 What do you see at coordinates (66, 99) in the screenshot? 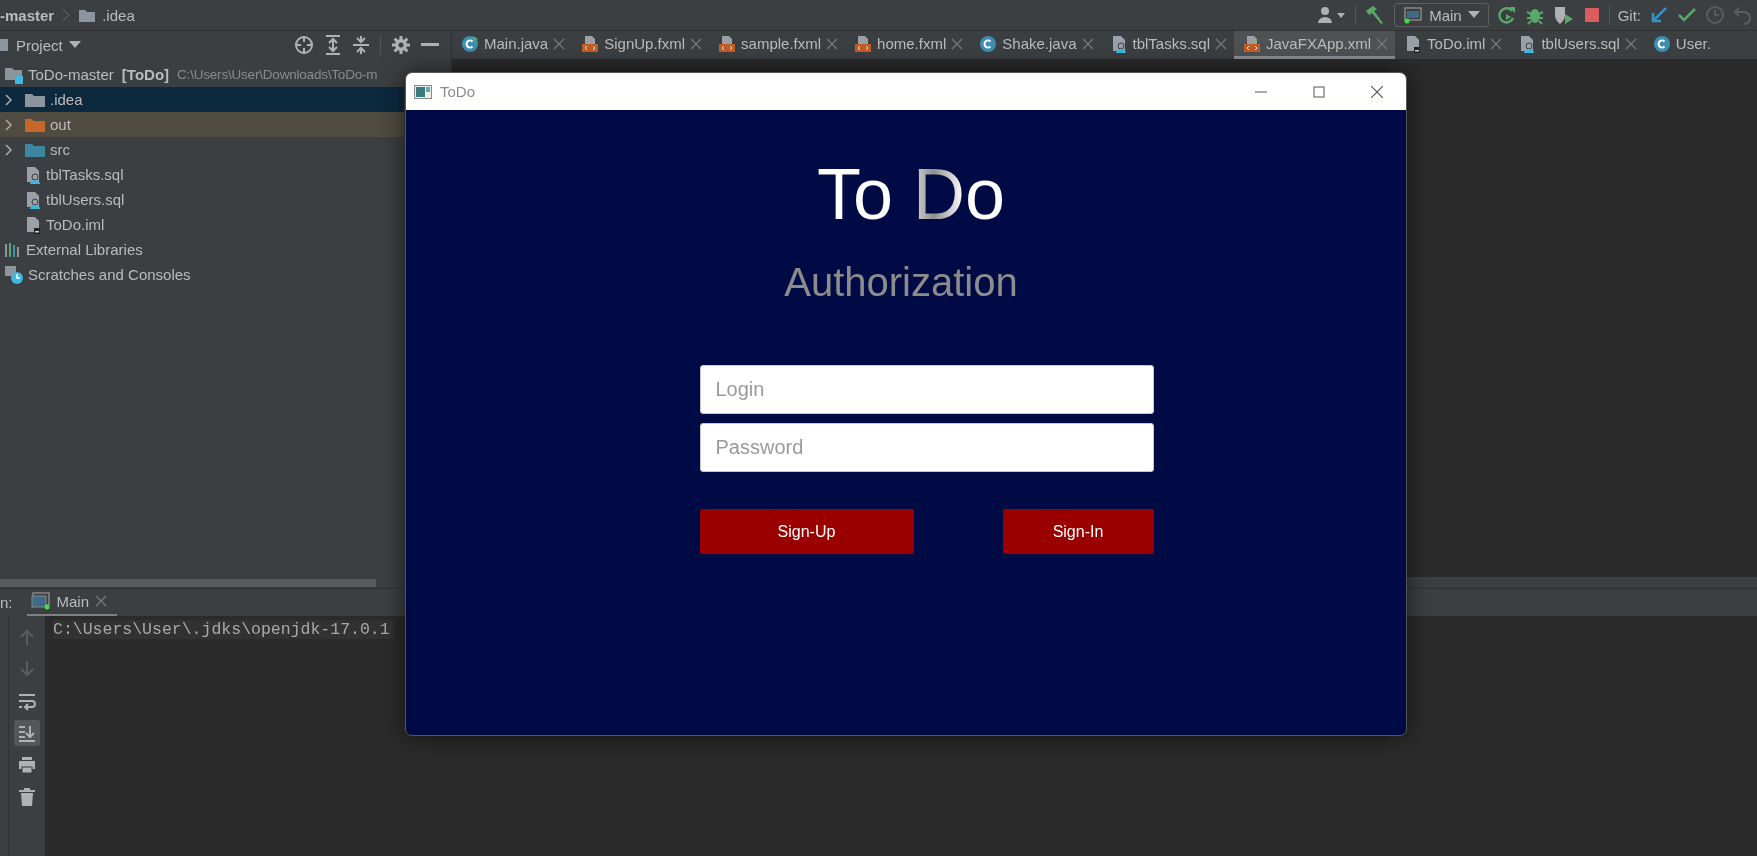
I see `item-label: .idea` at bounding box center [66, 99].